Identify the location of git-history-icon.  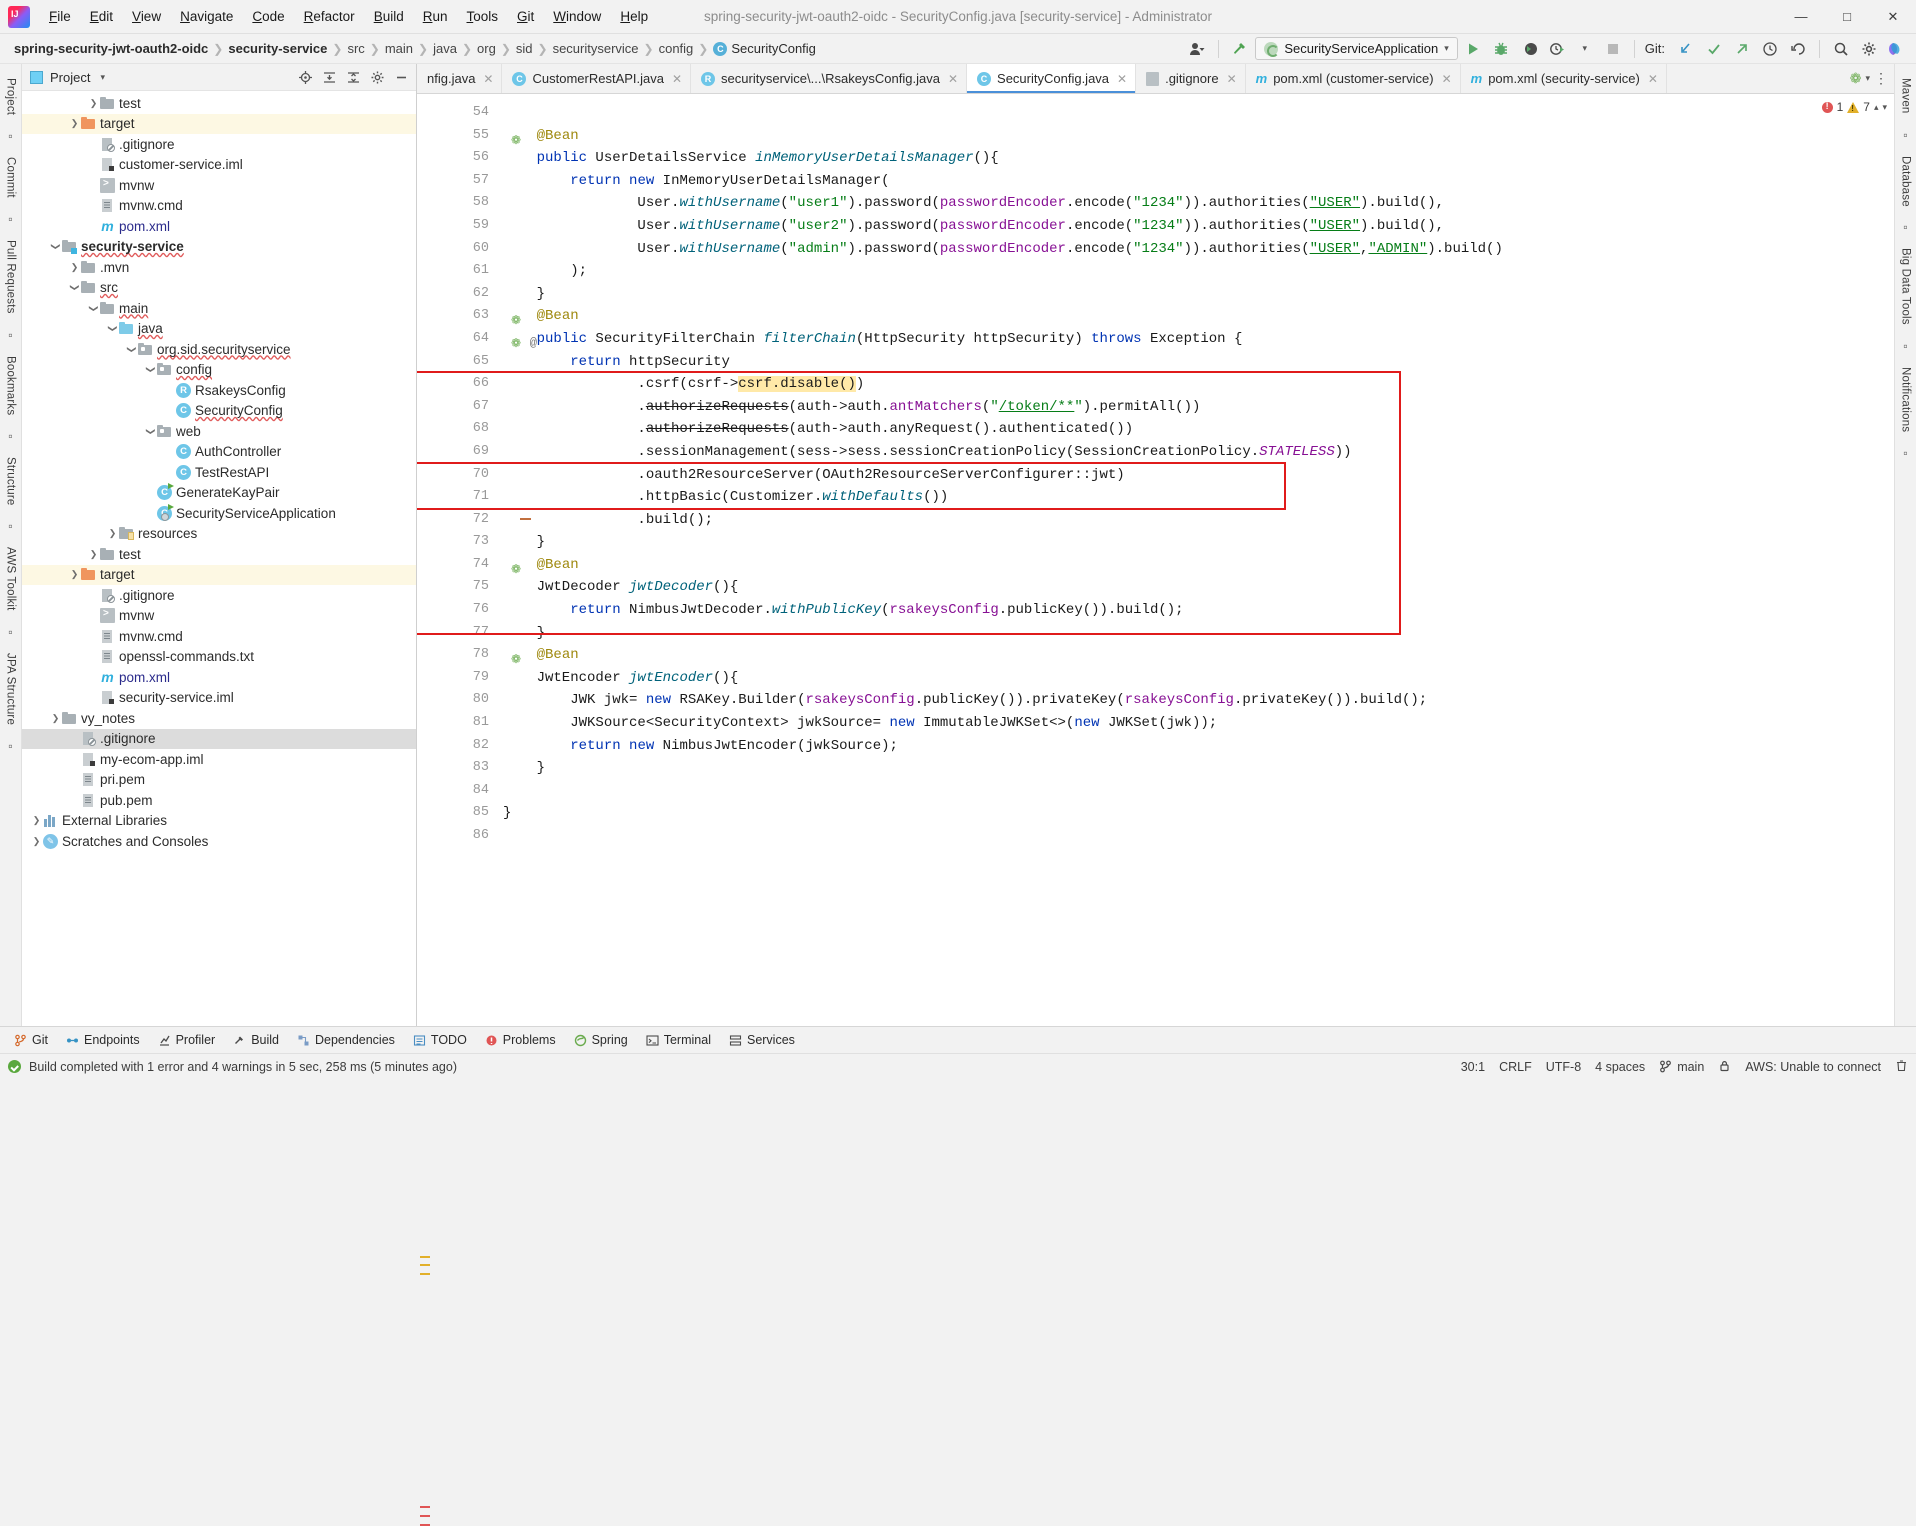
(1770, 49).